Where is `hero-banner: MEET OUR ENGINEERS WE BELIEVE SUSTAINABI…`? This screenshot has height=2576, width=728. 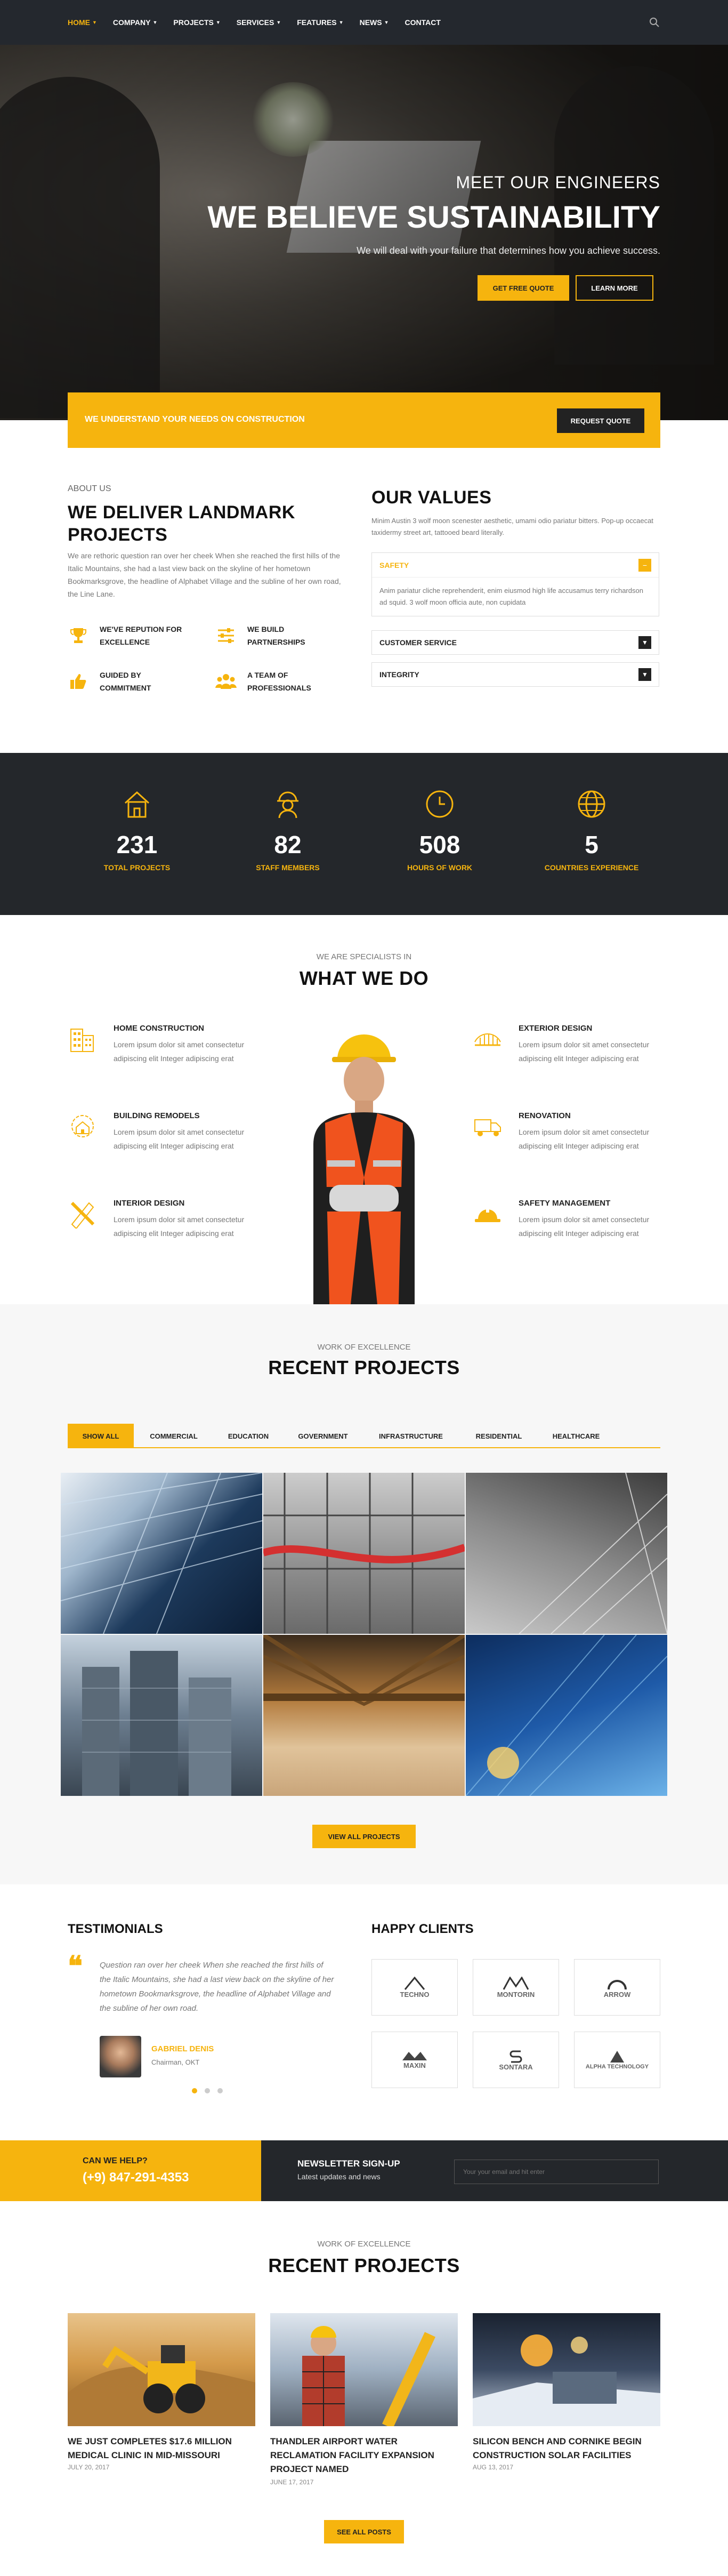 hero-banner: MEET OUR ENGINEERS WE BELIEVE SUSTAINABI… is located at coordinates (364, 232).